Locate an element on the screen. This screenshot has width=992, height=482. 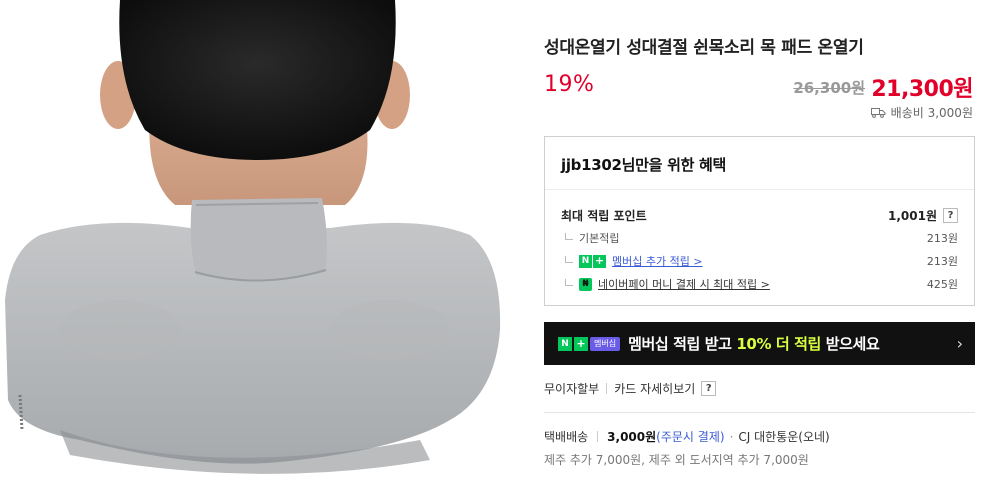
membership-points-row: N + 멤버십 추가 적립 > 213원 is located at coordinates (761, 261).